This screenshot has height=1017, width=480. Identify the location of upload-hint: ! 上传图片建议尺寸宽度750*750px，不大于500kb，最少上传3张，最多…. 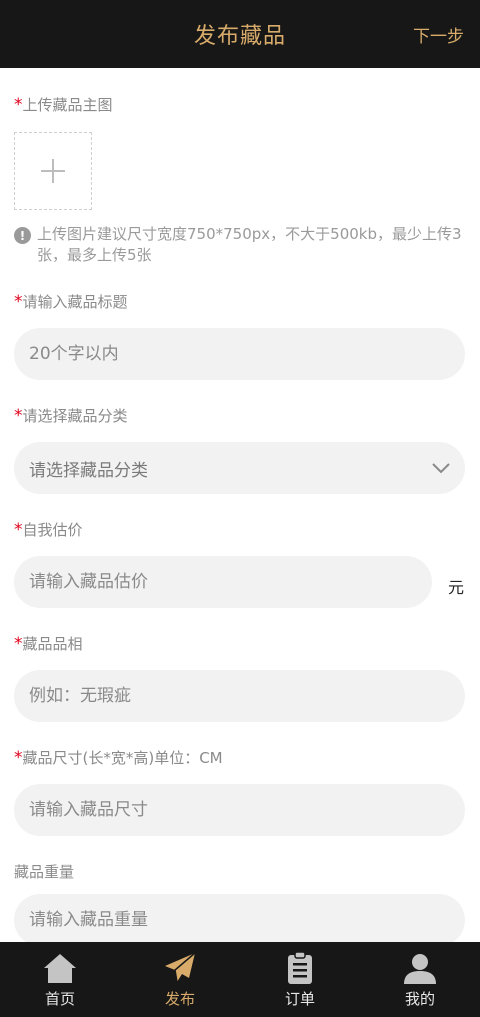
(245, 245).